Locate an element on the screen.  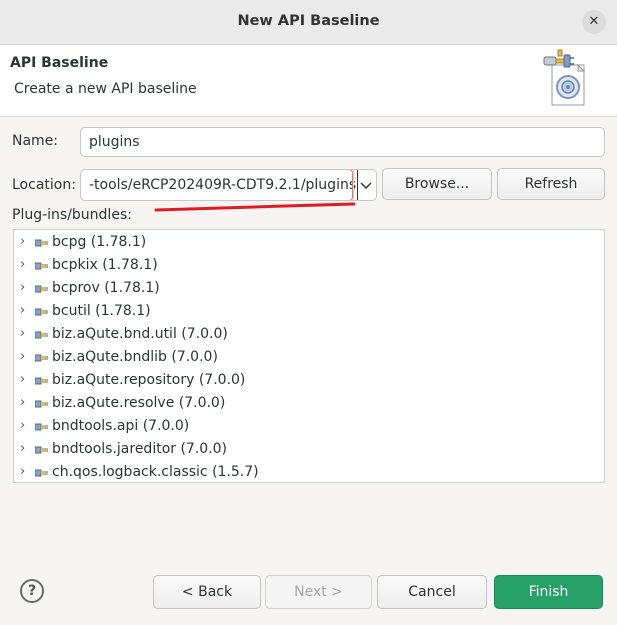
chevron-down-icon is located at coordinates (366, 186).